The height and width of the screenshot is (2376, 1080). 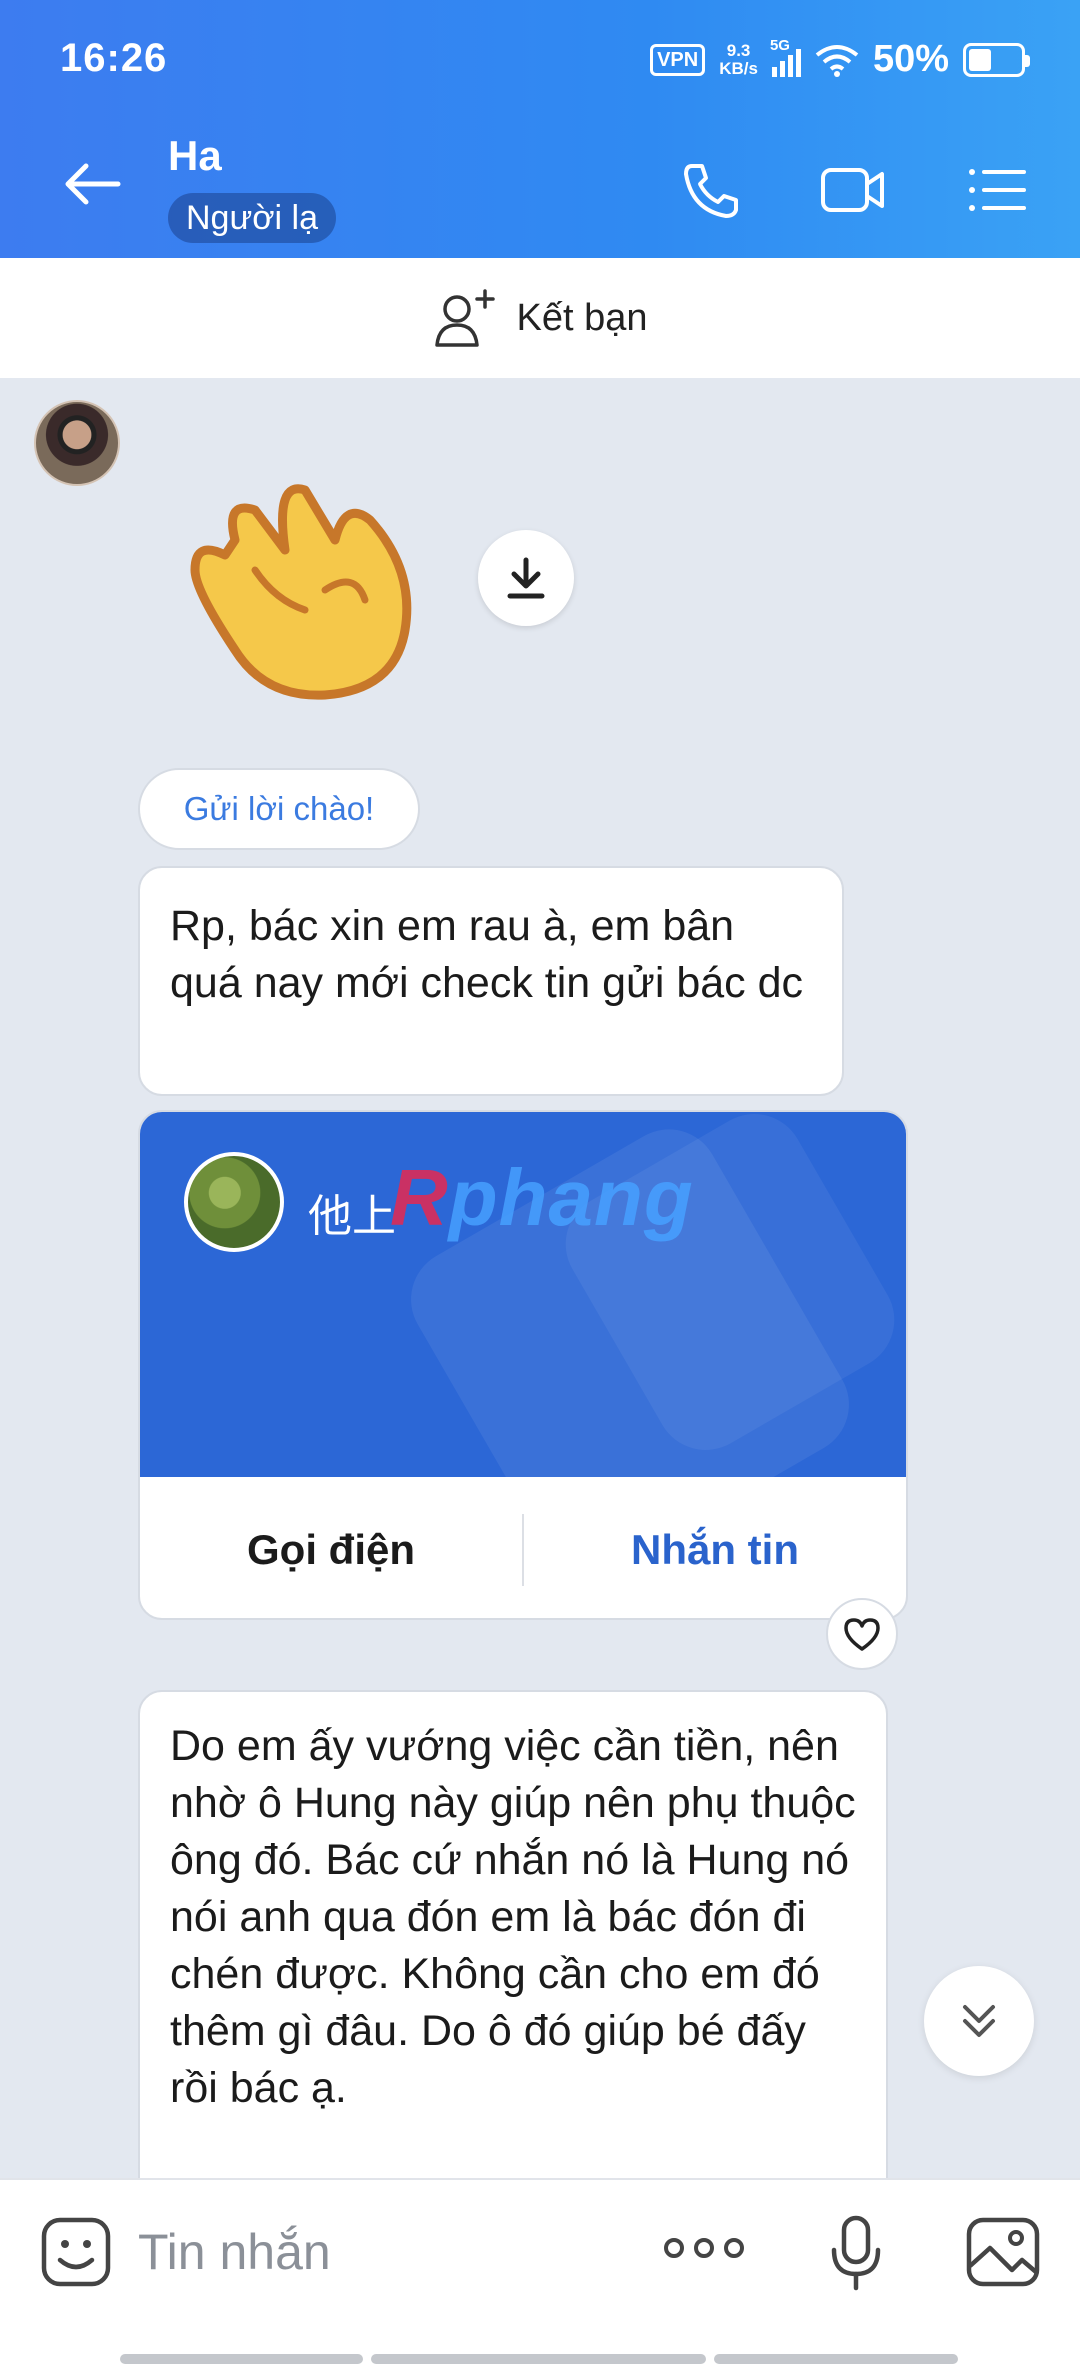 What do you see at coordinates (523, 1547) in the screenshot?
I see `contact-card-actions: Gọi điện Nhắn tin` at bounding box center [523, 1547].